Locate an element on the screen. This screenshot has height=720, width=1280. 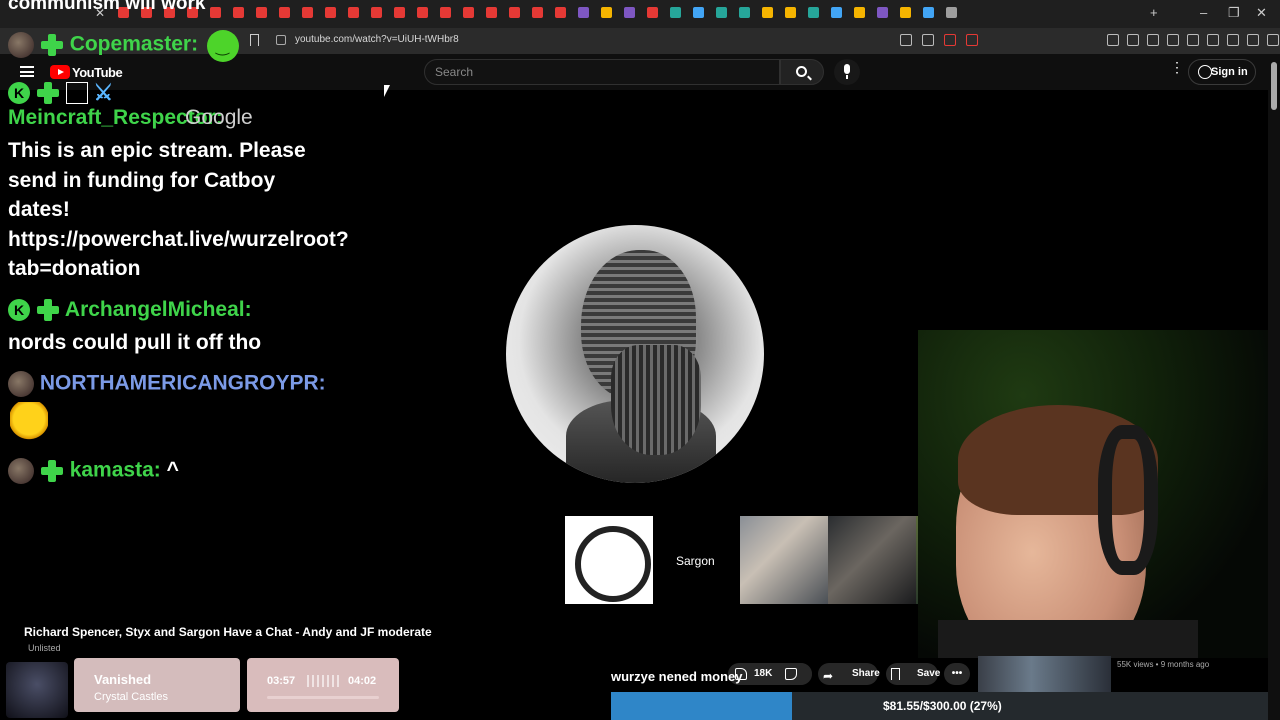
search-button is located at coordinates (802, 72).